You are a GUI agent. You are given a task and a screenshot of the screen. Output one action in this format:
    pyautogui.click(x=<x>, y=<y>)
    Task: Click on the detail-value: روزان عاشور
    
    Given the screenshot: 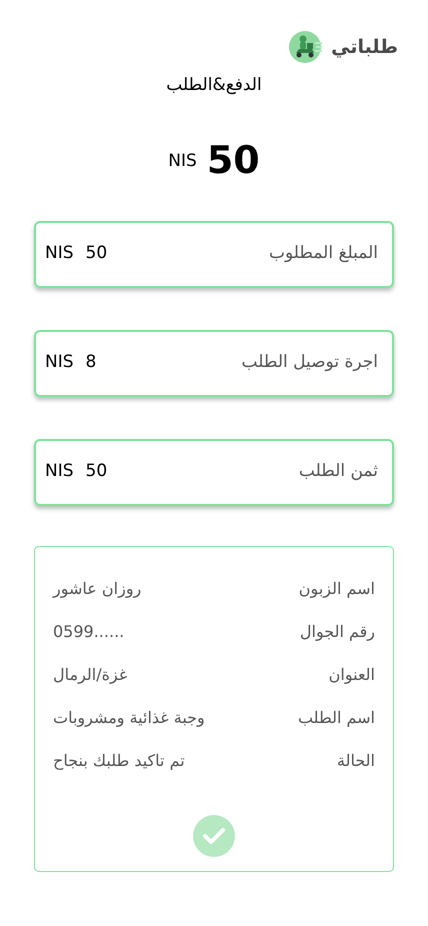 What is the action you would take?
    pyautogui.click(x=97, y=589)
    